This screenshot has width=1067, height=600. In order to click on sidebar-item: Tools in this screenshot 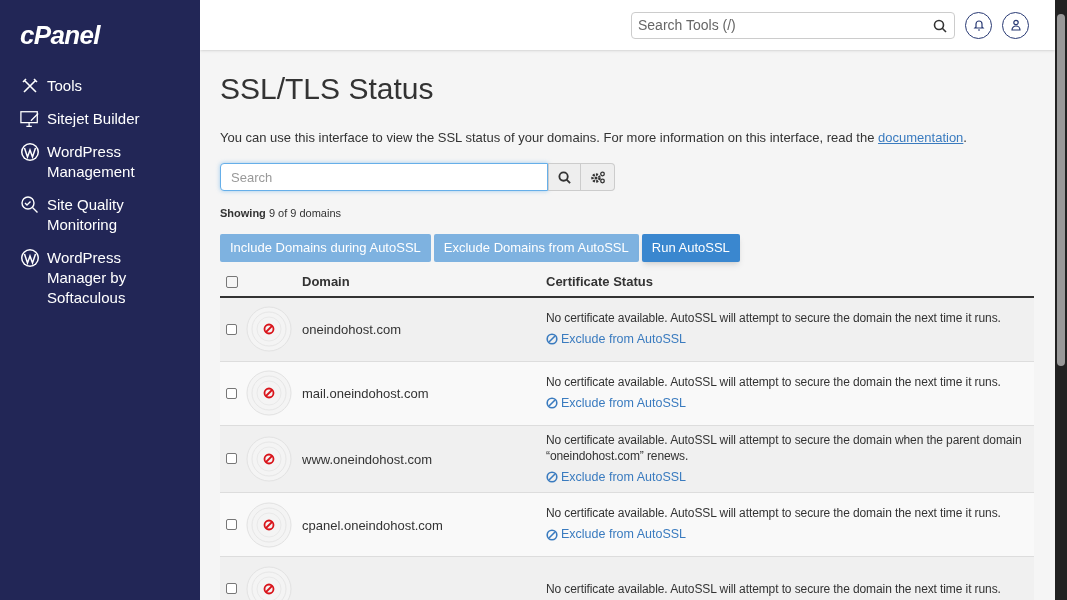, I will do `click(100, 86)`.